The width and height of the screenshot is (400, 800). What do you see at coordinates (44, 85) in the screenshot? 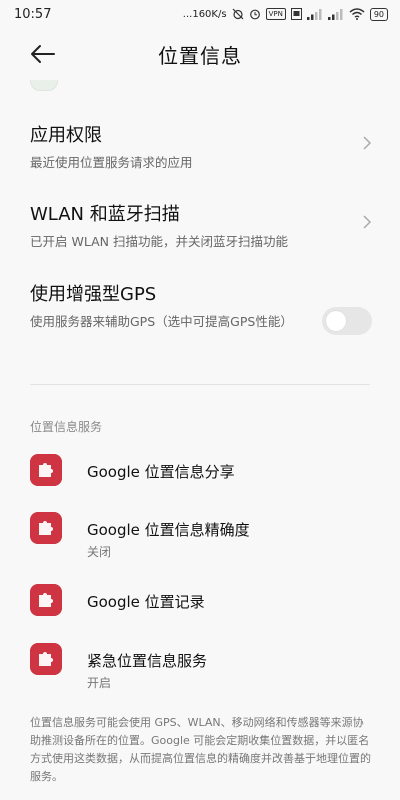
I see `scrolled-item-remnant` at bounding box center [44, 85].